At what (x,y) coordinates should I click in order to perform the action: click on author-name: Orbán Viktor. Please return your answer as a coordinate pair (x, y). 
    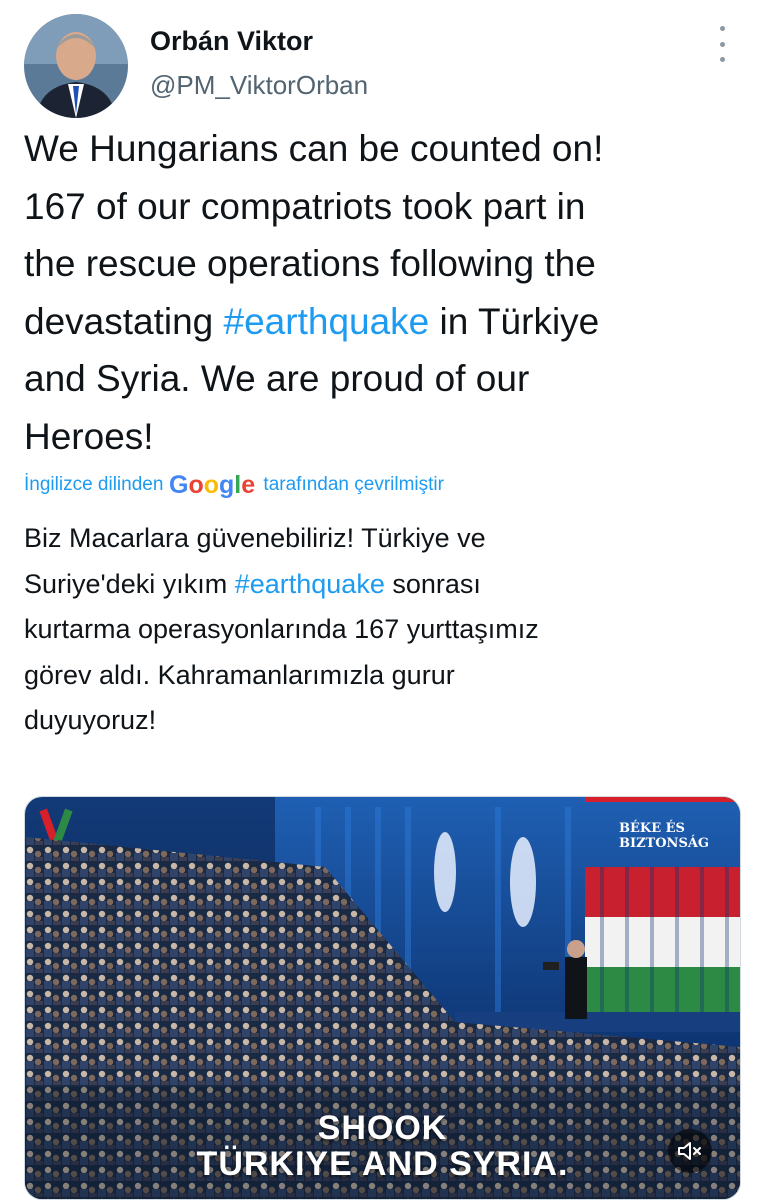
    Looking at the image, I should click on (231, 41).